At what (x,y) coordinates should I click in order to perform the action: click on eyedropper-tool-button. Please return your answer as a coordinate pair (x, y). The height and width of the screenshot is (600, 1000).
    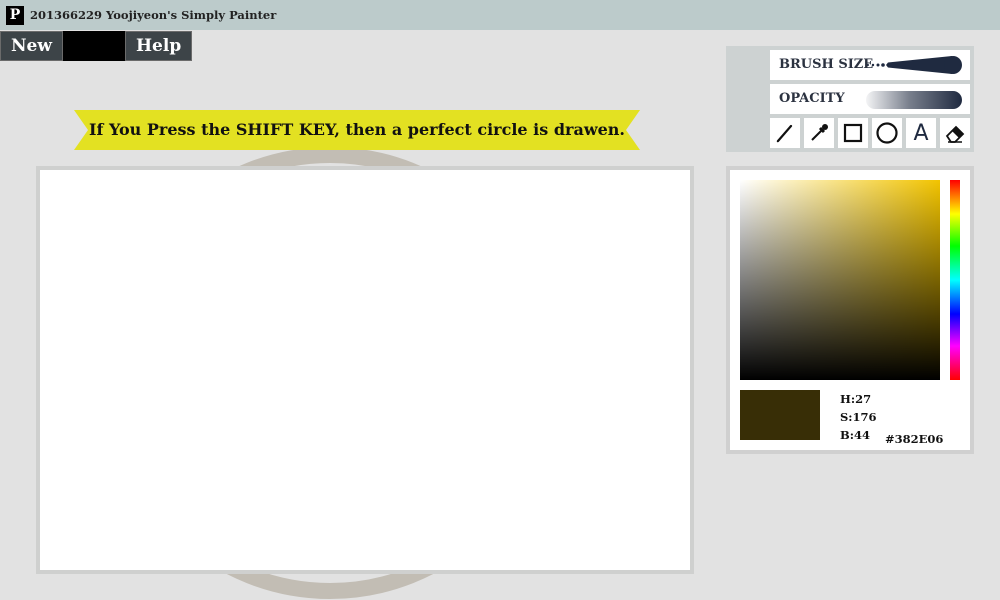
    Looking at the image, I should click on (819, 133).